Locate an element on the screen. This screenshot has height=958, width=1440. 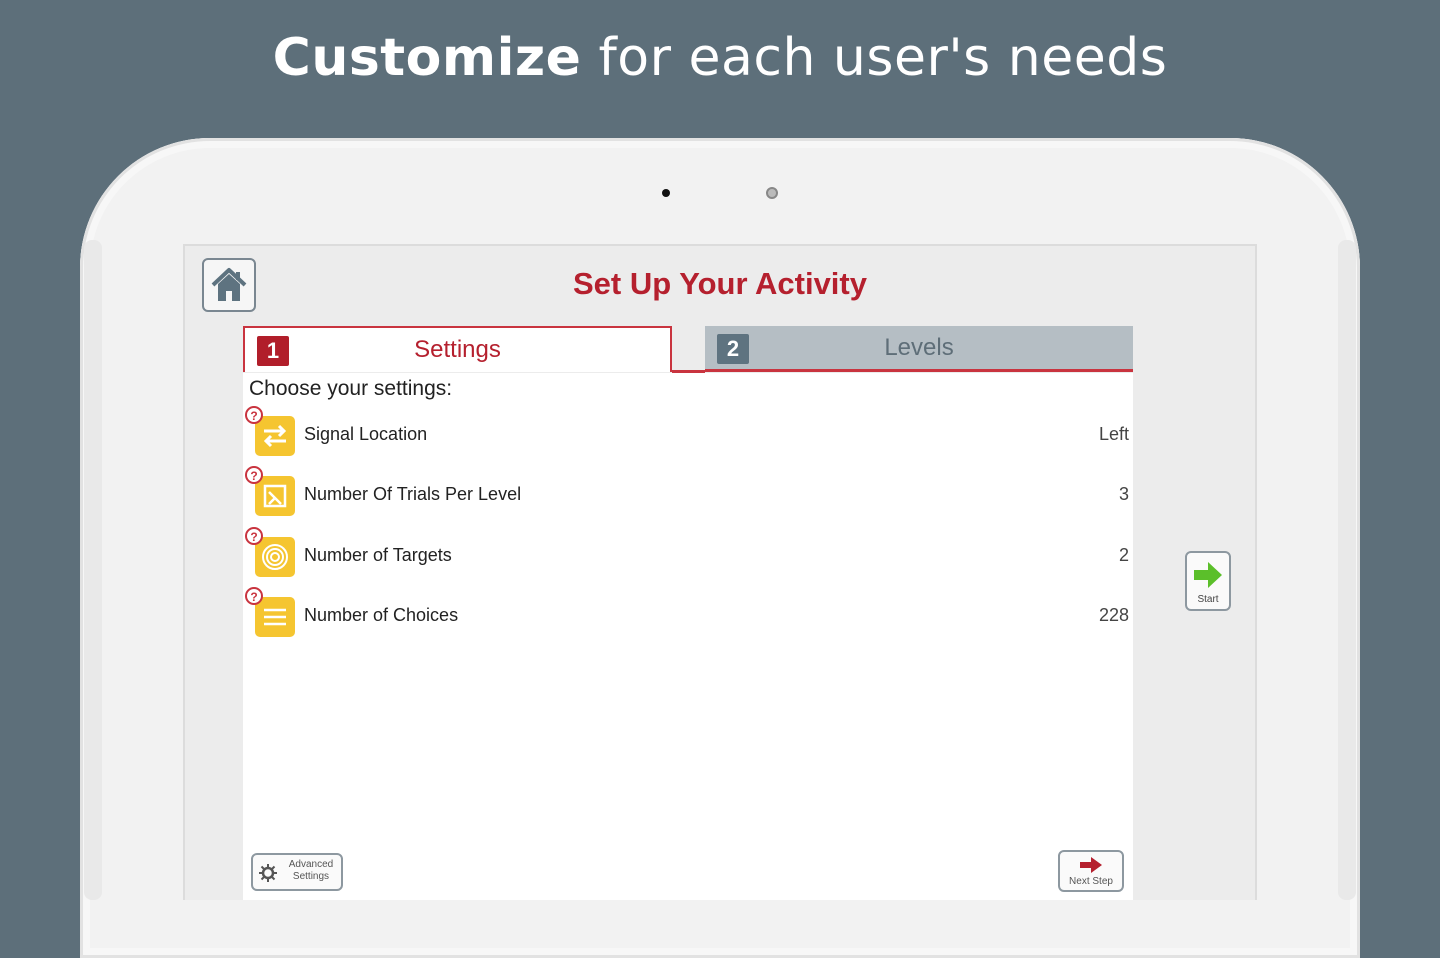
tablet-camera is located at coordinates (772, 193).